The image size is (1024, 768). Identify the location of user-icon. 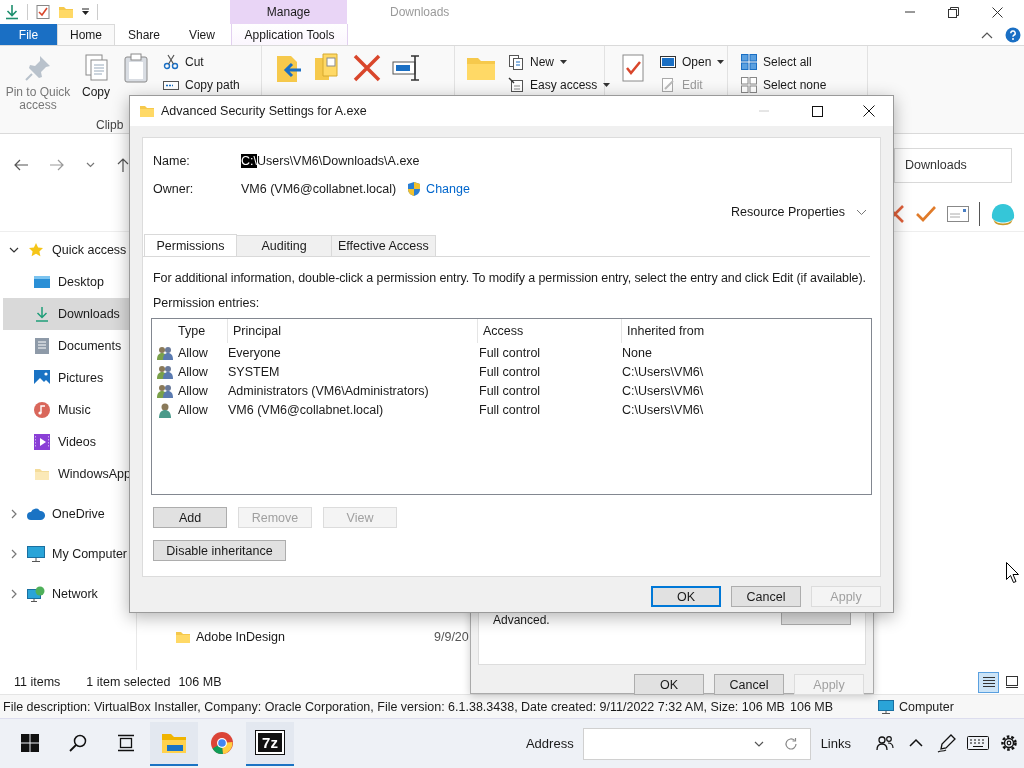
(165, 409).